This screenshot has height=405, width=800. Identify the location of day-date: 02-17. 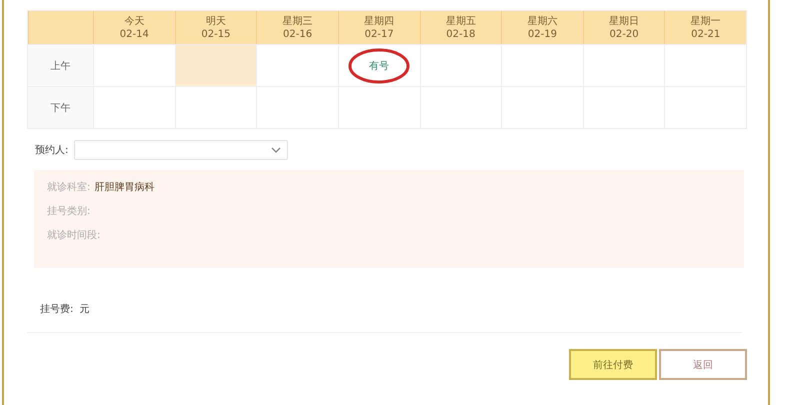
(379, 34).